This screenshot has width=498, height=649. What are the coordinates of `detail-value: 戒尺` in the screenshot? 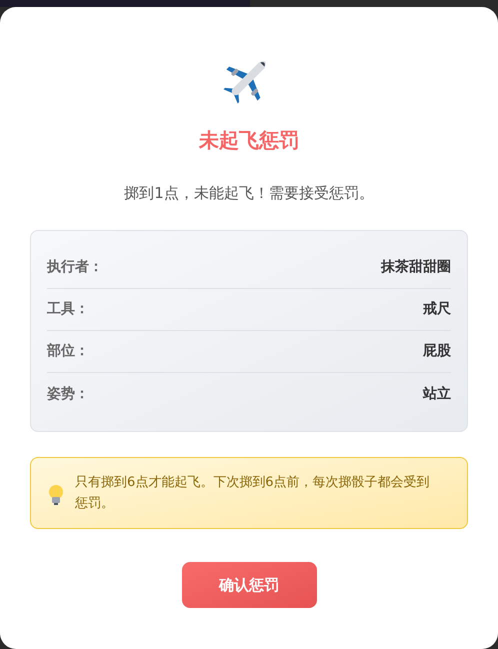 It's located at (437, 309).